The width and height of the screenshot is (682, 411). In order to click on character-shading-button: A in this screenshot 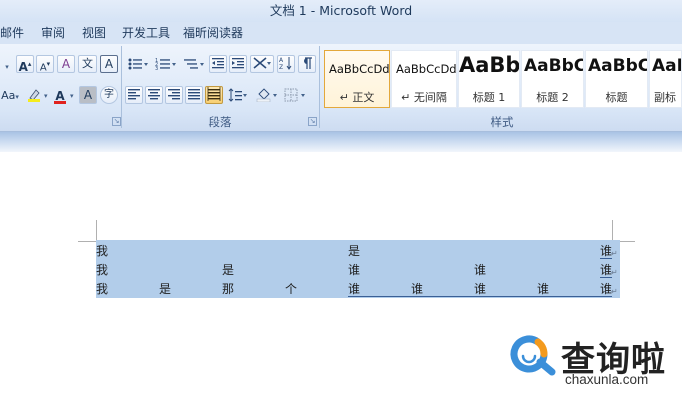, I will do `click(88, 95)`.